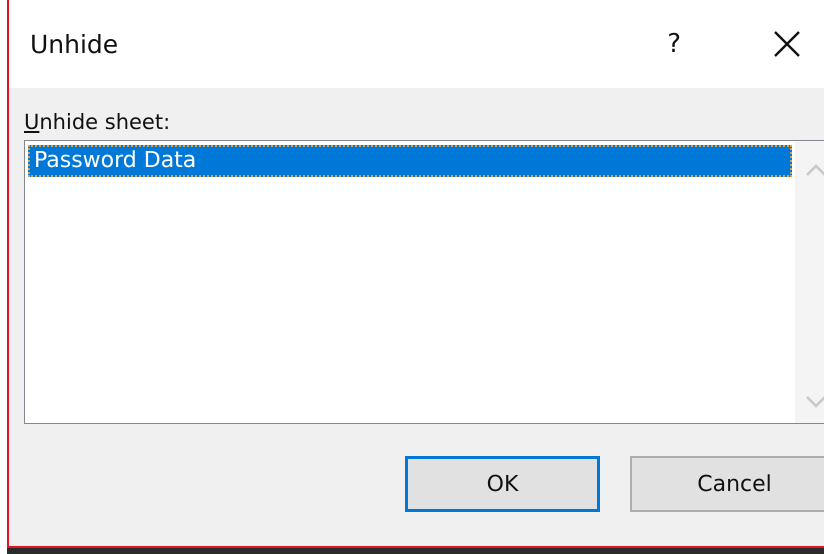  I want to click on sheet-item: Password Data, so click(410, 161).